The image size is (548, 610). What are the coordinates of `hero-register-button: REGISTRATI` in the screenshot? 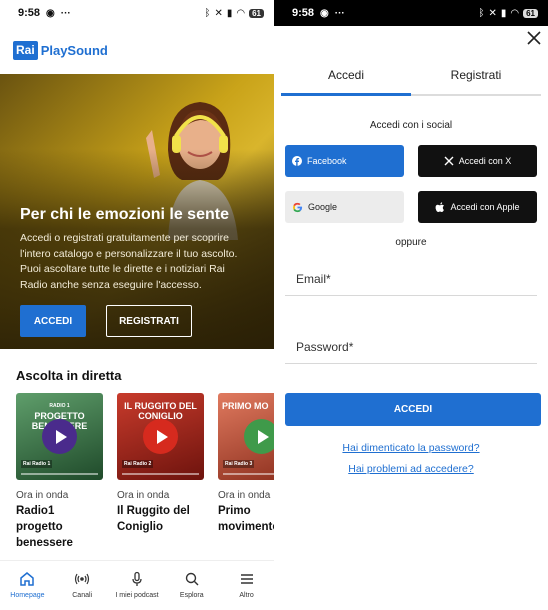 It's located at (149, 321).